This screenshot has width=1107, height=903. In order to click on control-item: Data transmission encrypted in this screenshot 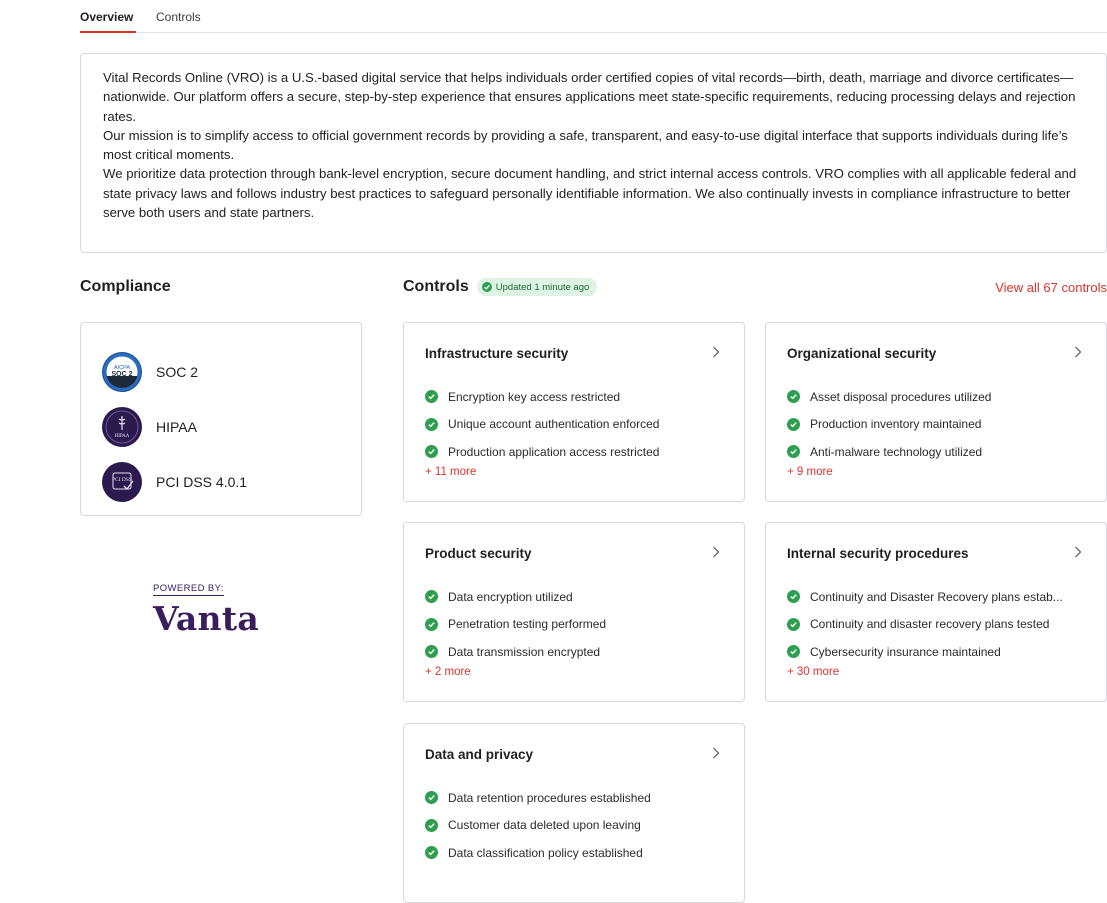, I will do `click(577, 652)`.